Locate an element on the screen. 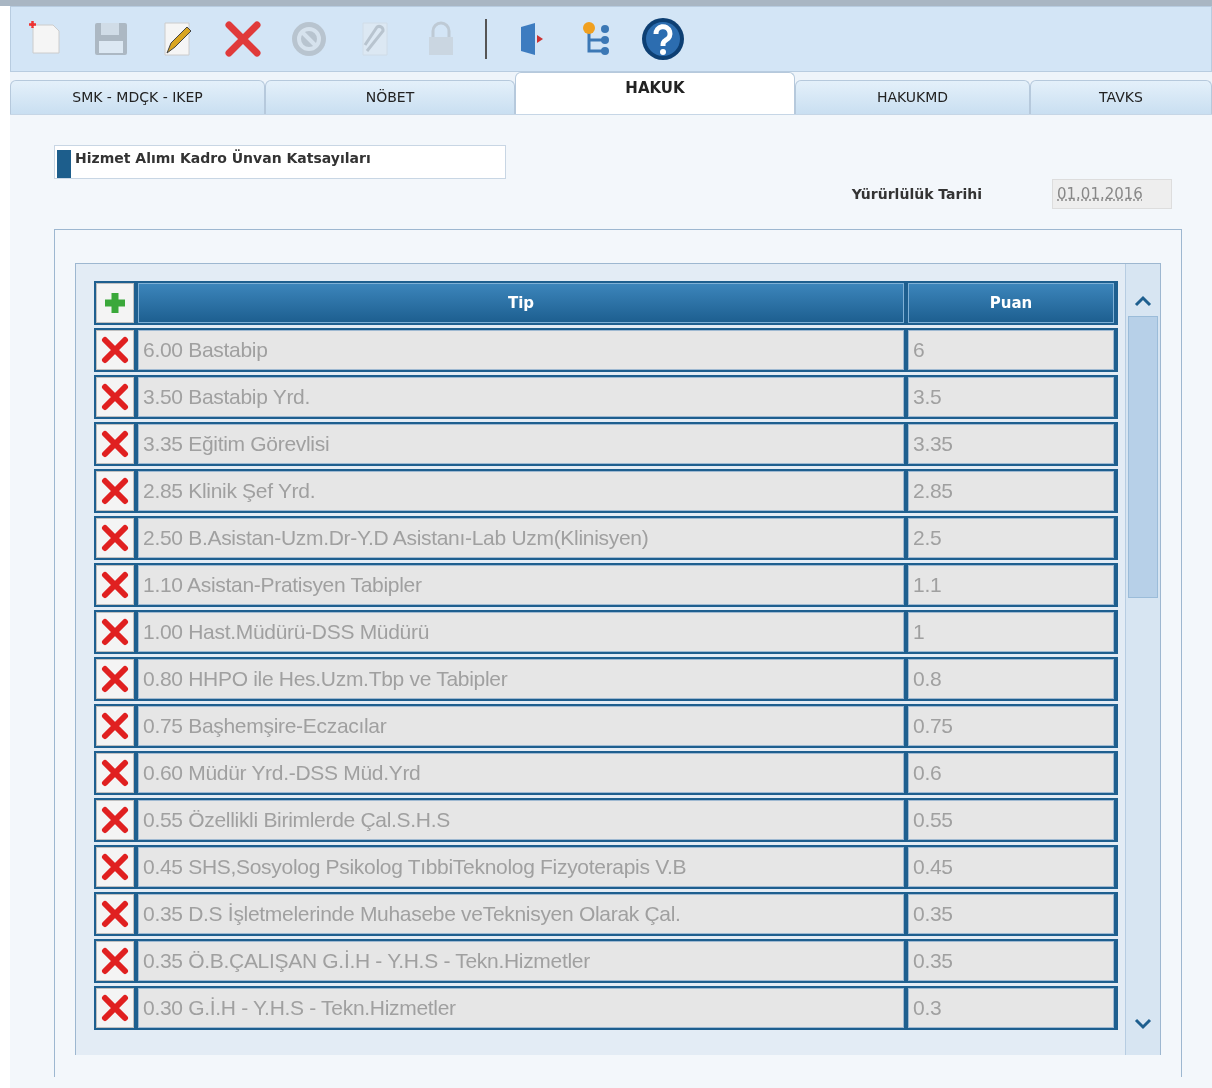 Image resolution: width=1212 pixels, height=1088 pixels. table-cell: 0.45 SHS,Sosyolog Psikolog TıbbiTeknolog Fizyoterapis V.B is located at coordinates (521, 867).